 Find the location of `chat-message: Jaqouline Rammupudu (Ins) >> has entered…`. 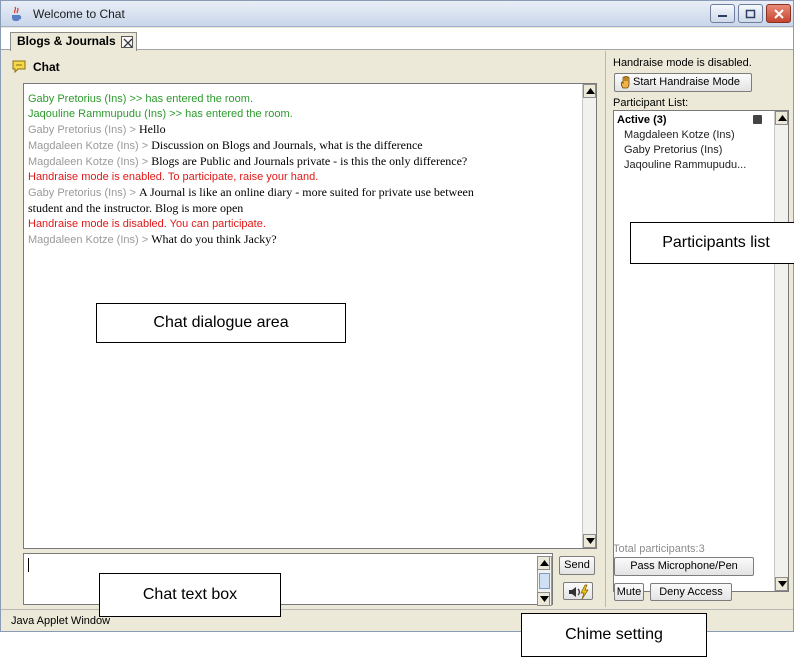

chat-message: Jaqouline Rammupudu (Ins) >> has entered… is located at coordinates (160, 114).